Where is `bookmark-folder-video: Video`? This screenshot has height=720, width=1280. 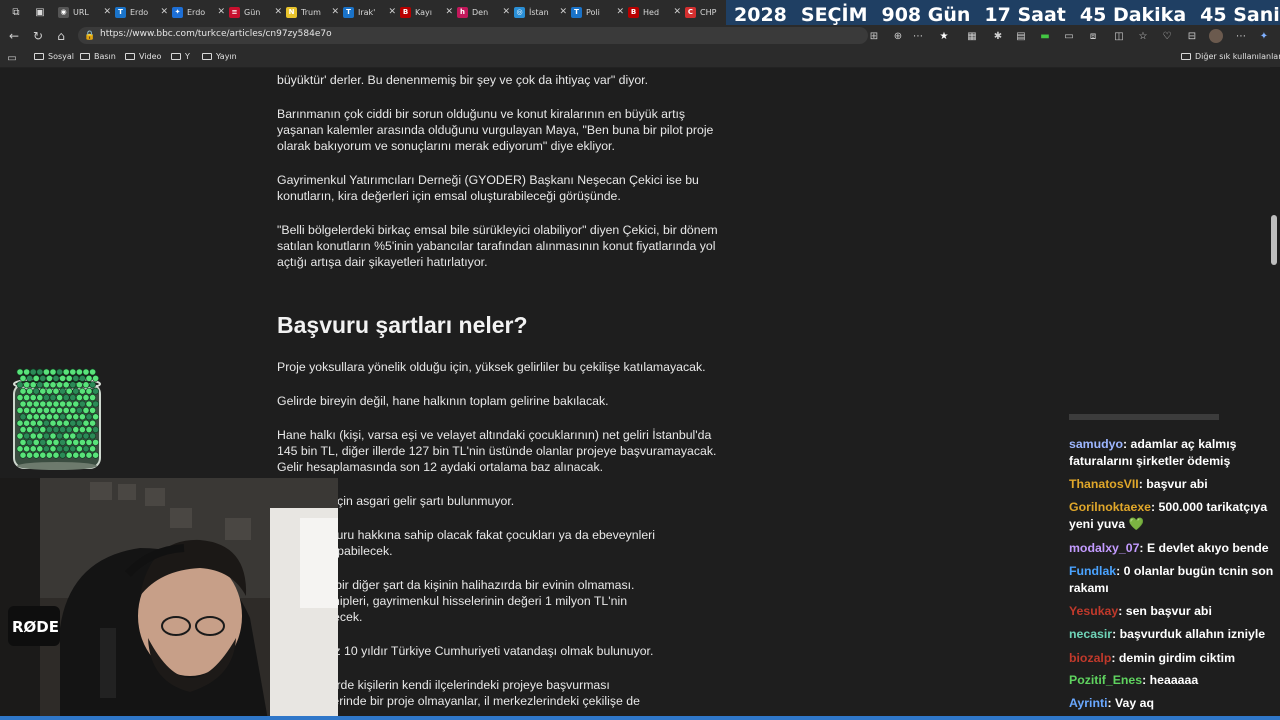 bookmark-folder-video: Video is located at coordinates (143, 56).